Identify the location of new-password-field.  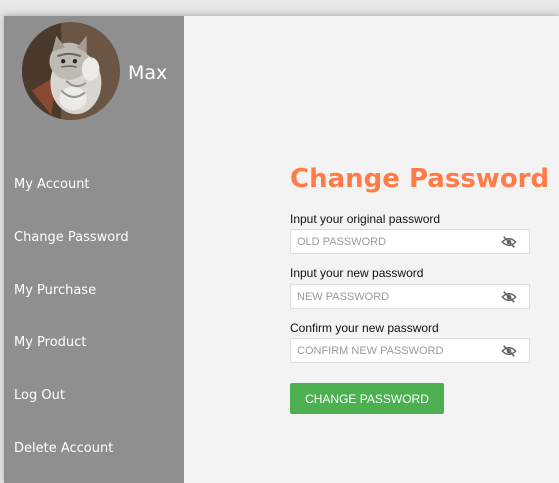
(410, 296).